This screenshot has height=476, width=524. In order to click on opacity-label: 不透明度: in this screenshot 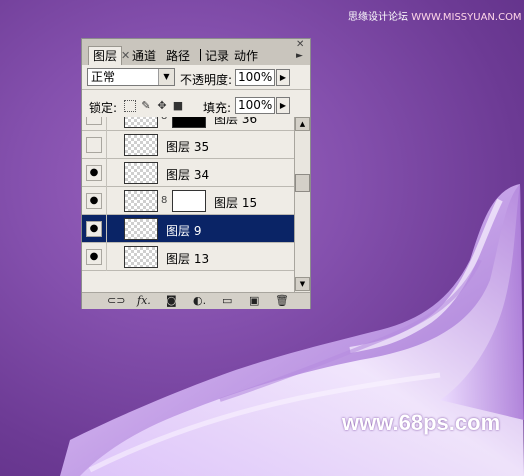, I will do `click(206, 80)`.